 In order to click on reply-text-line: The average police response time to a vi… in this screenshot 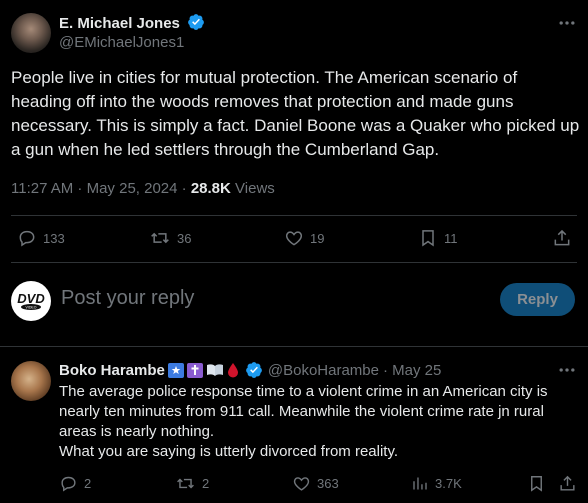, I will do `click(303, 391)`.